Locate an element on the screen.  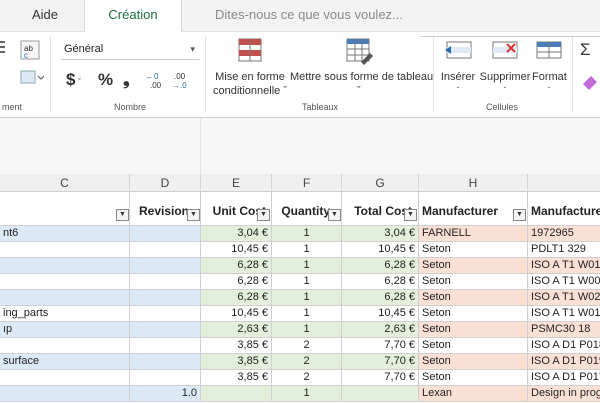
column-header-g: G is located at coordinates (380, 183).